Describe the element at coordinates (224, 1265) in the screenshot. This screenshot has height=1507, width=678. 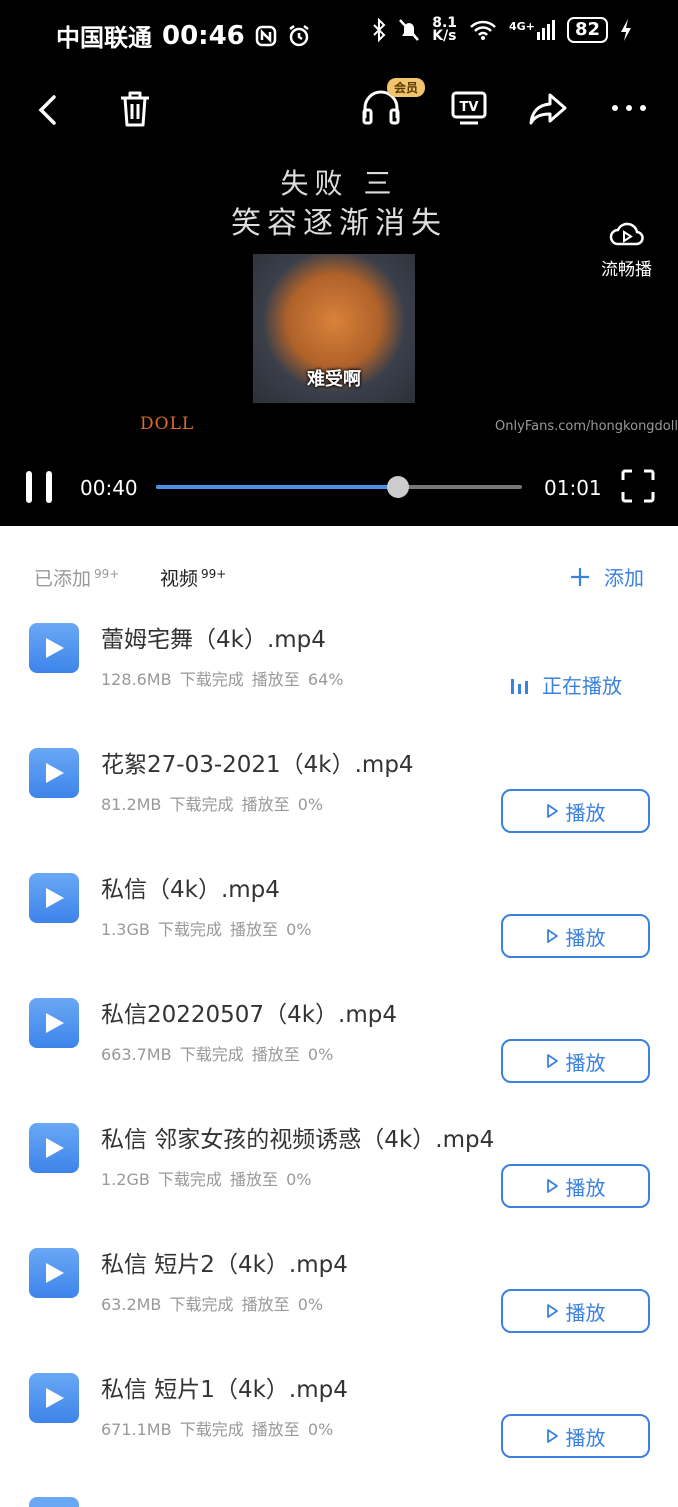
I see `file-name: 私信 短片2（4k）.mp4` at that location.